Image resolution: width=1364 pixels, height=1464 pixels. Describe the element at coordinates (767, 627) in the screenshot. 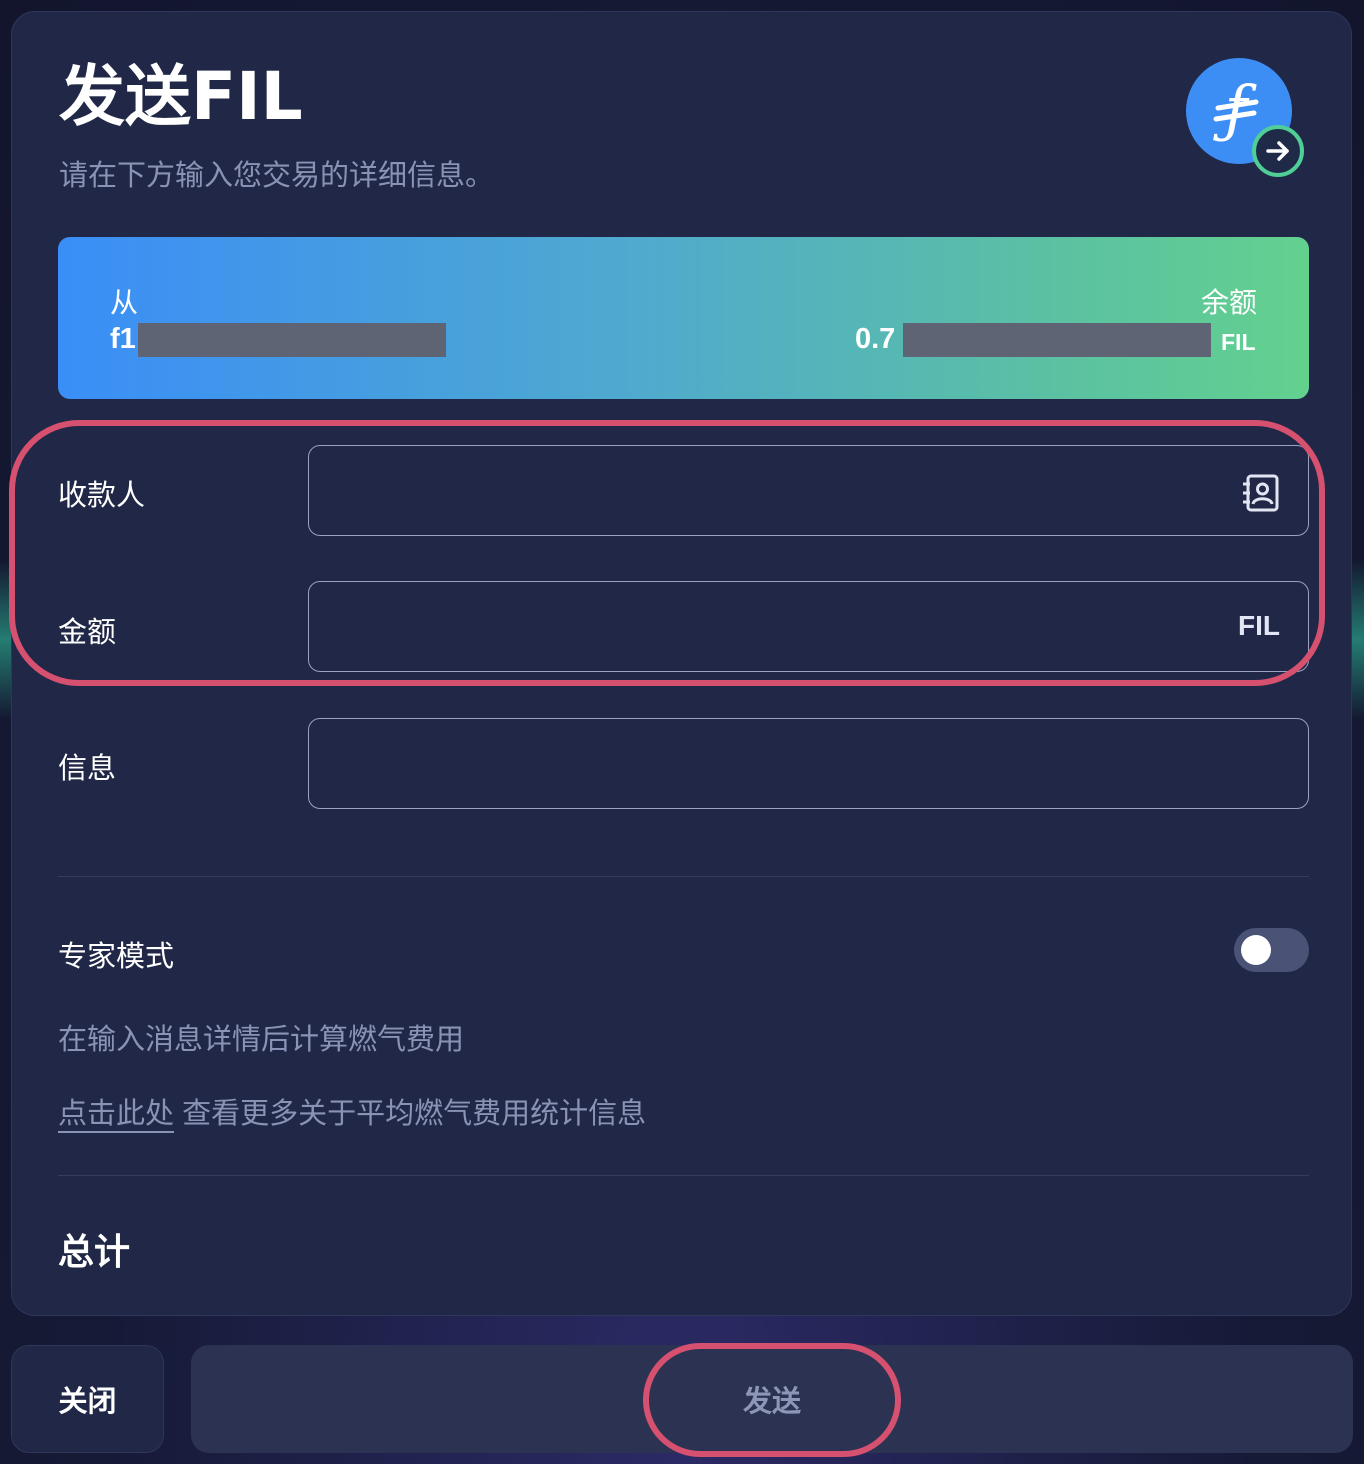

I see `amount-input` at that location.